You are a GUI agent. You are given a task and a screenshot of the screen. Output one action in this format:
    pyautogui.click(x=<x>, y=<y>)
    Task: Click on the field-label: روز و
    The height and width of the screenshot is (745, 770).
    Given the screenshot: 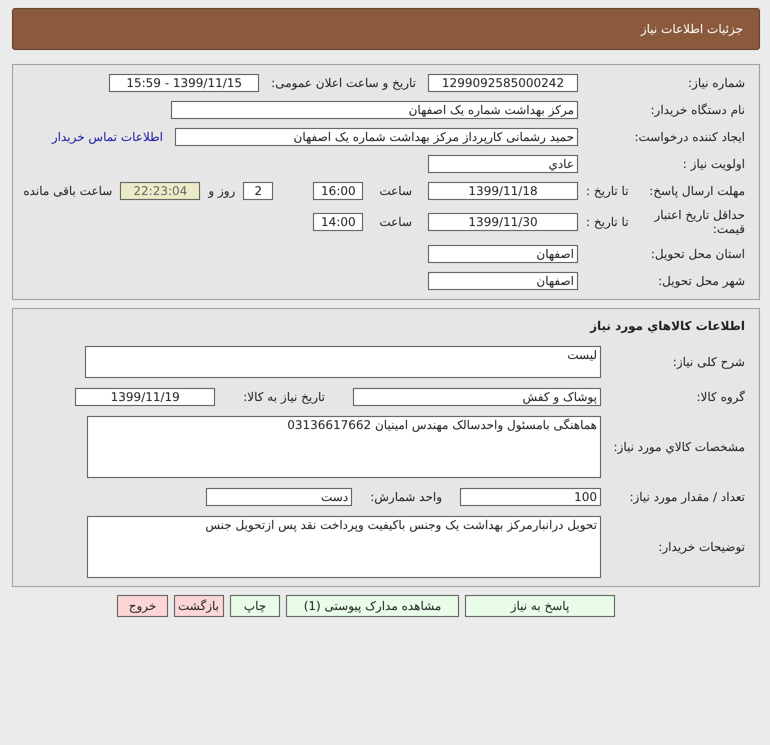 What is the action you would take?
    pyautogui.click(x=222, y=191)
    